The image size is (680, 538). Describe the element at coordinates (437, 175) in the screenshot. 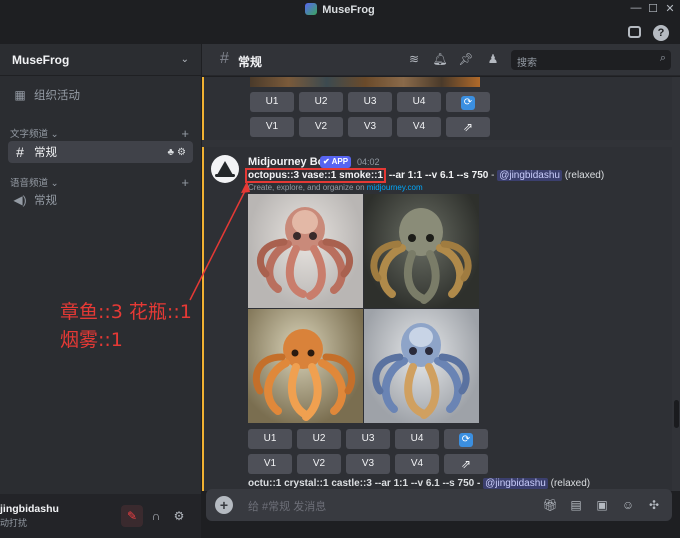

I see `prompt-params: --ar 1:1 --v 6.1 --s 750` at that location.